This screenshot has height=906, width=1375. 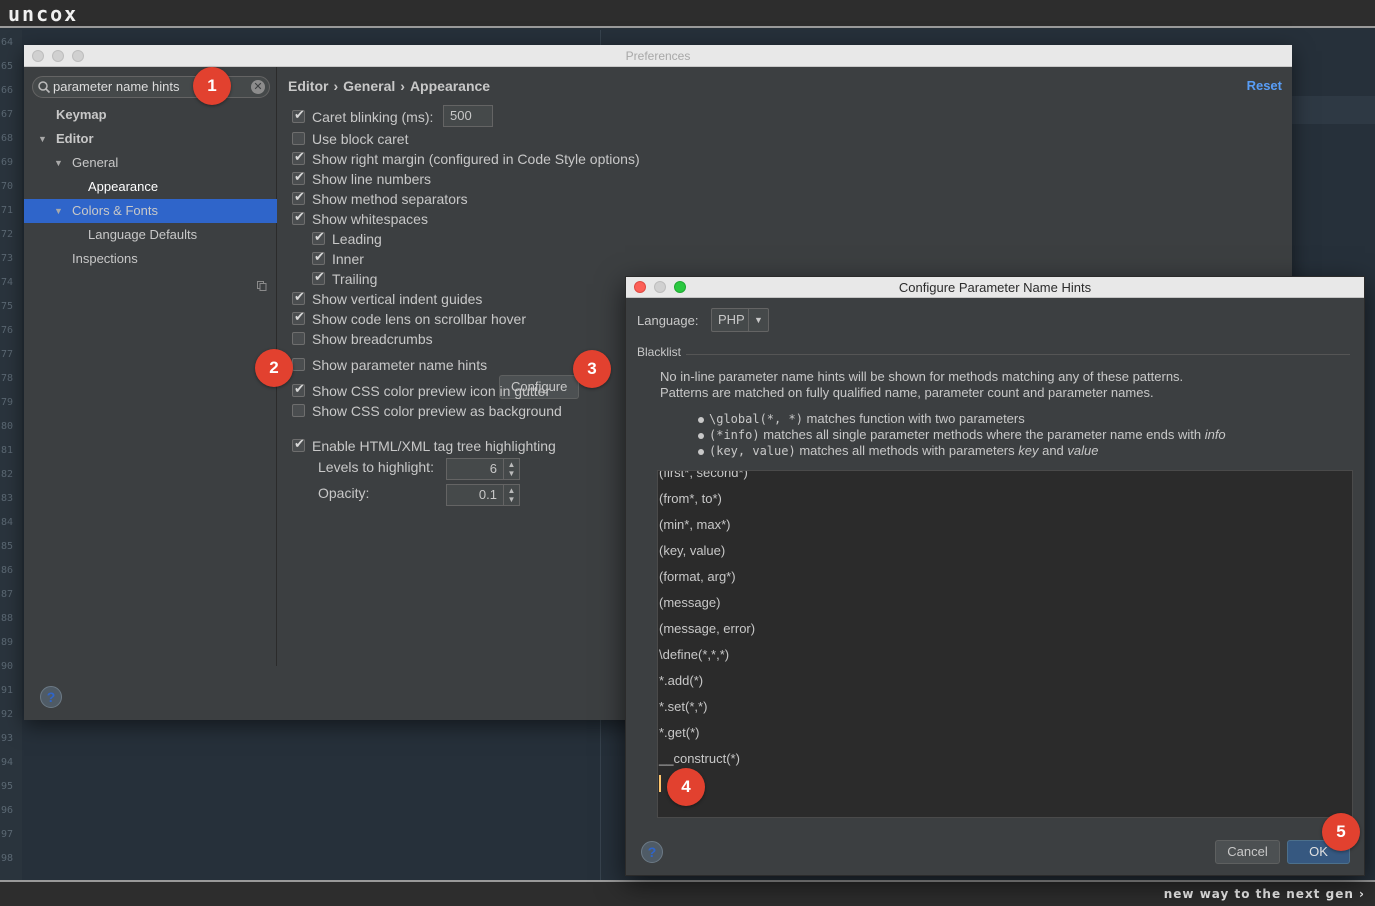 I want to click on line-number: 85, so click(x=7, y=546).